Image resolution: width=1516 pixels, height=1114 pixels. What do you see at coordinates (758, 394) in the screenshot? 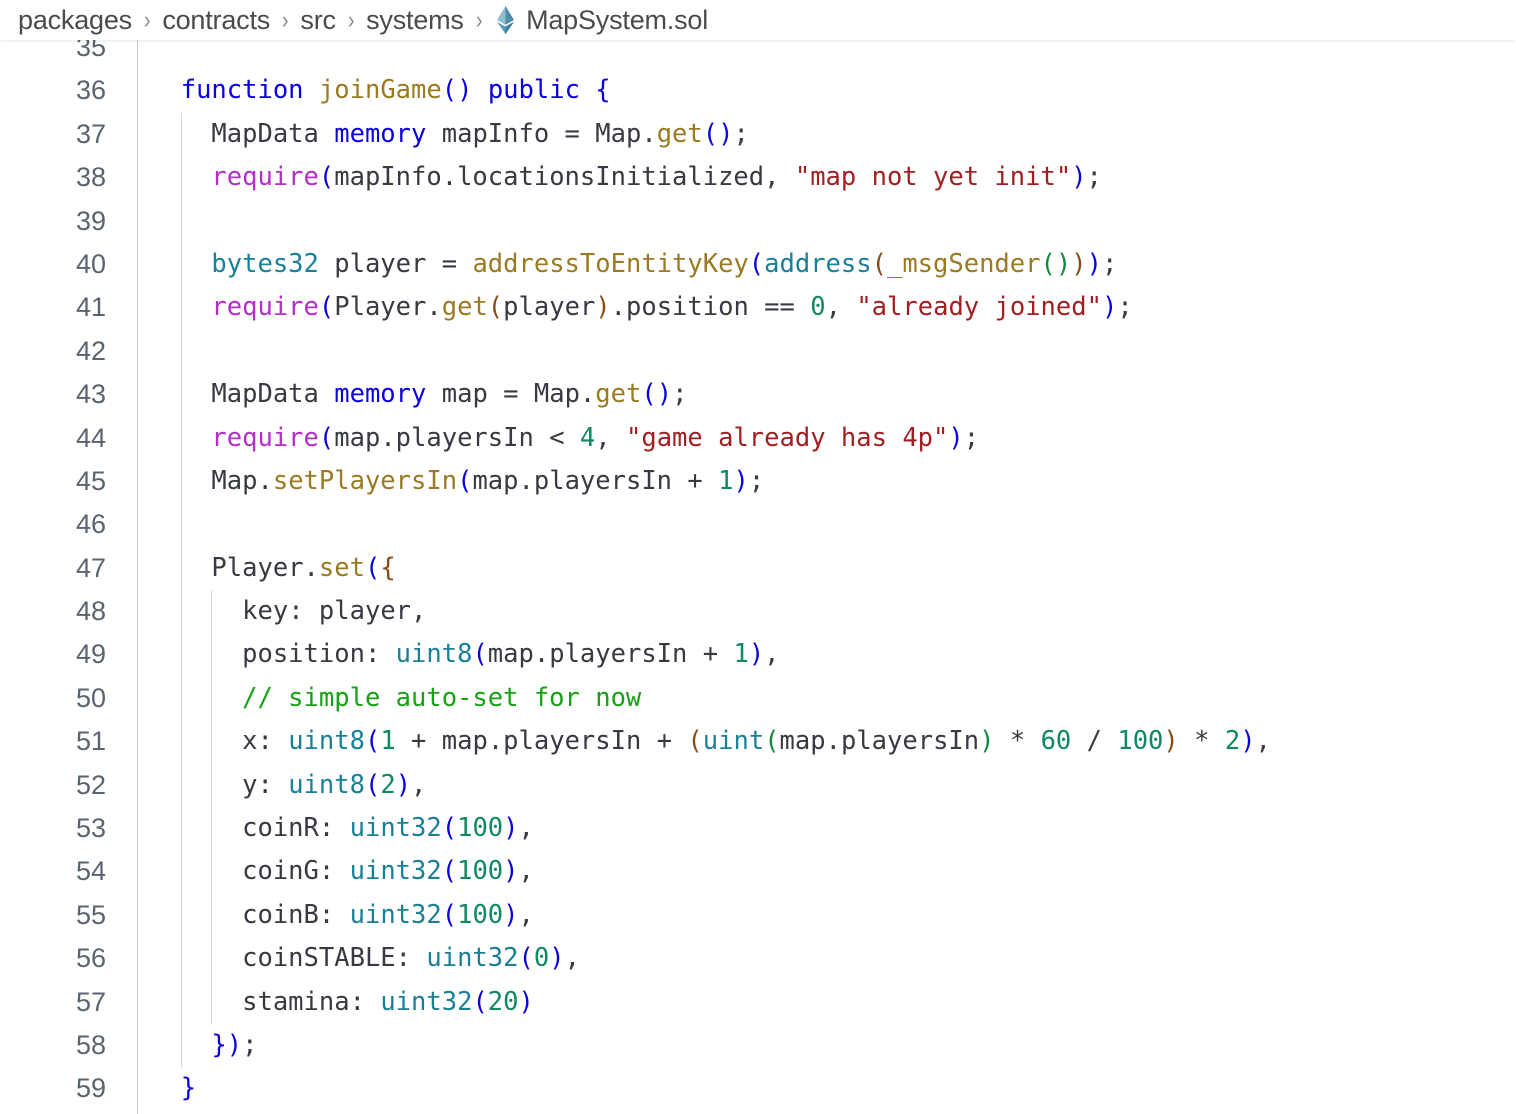
I see `code-line: 43 MapData memory map = Map.get();` at bounding box center [758, 394].